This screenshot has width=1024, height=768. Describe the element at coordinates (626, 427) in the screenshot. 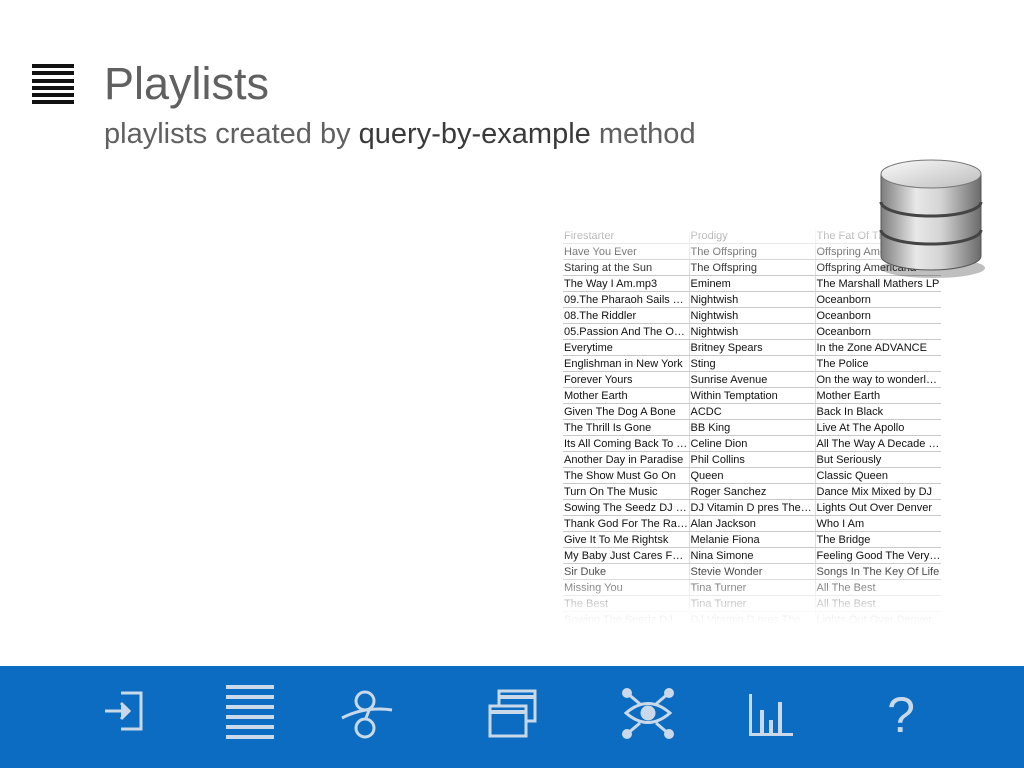

I see `track-title-cell: The Thrill Is Gone` at that location.